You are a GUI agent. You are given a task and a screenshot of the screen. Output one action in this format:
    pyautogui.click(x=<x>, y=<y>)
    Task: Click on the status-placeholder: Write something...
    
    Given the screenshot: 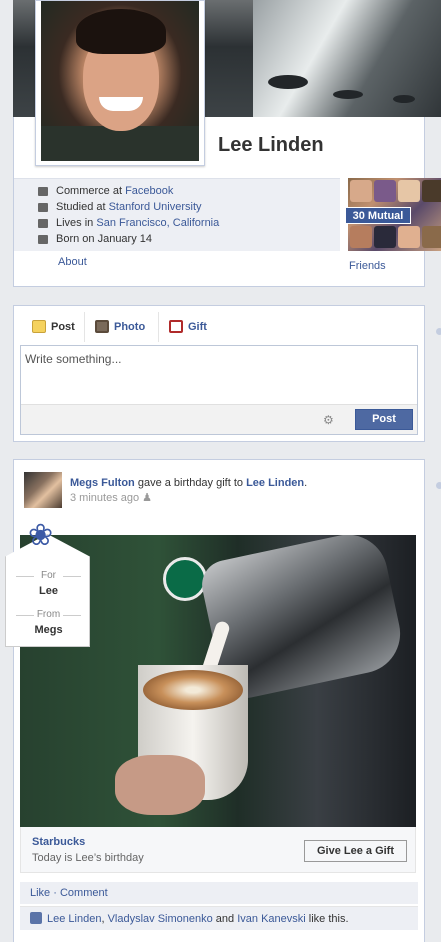 What is the action you would take?
    pyautogui.click(x=73, y=359)
    